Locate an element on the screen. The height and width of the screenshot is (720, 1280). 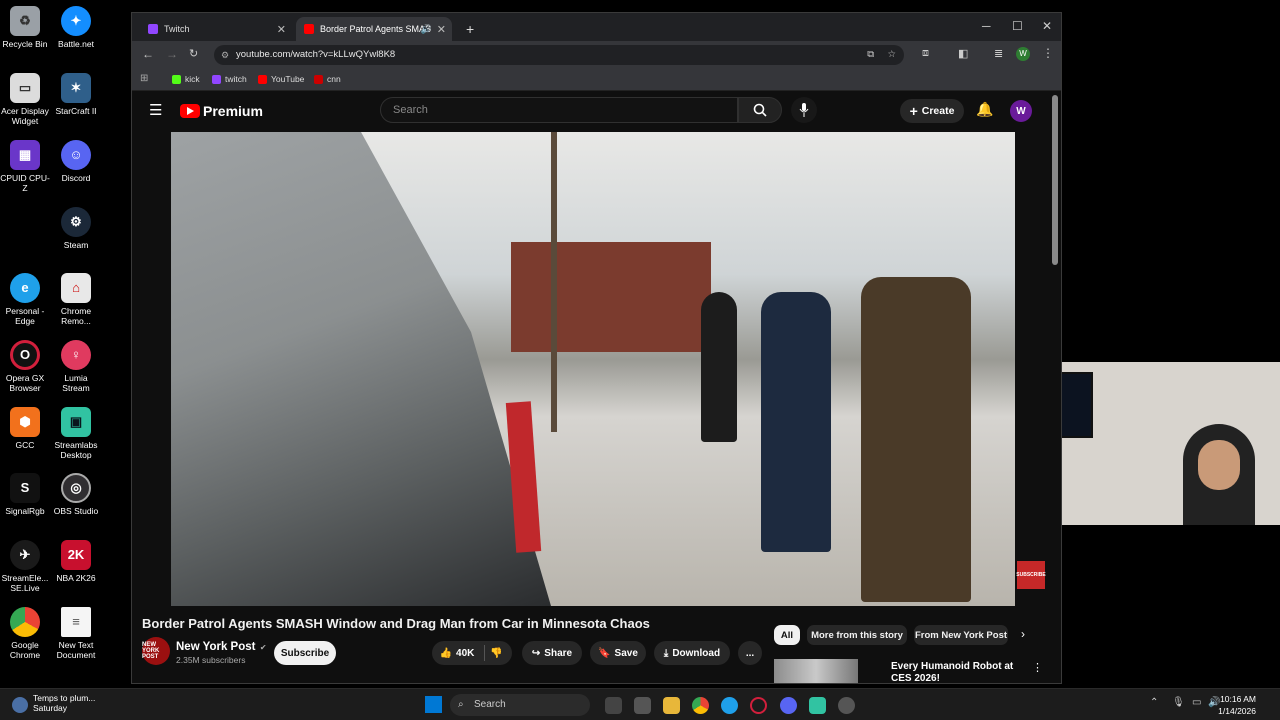
system-clock: 10:16 AM 1/14/2026 is located at coordinates (1237, 705).